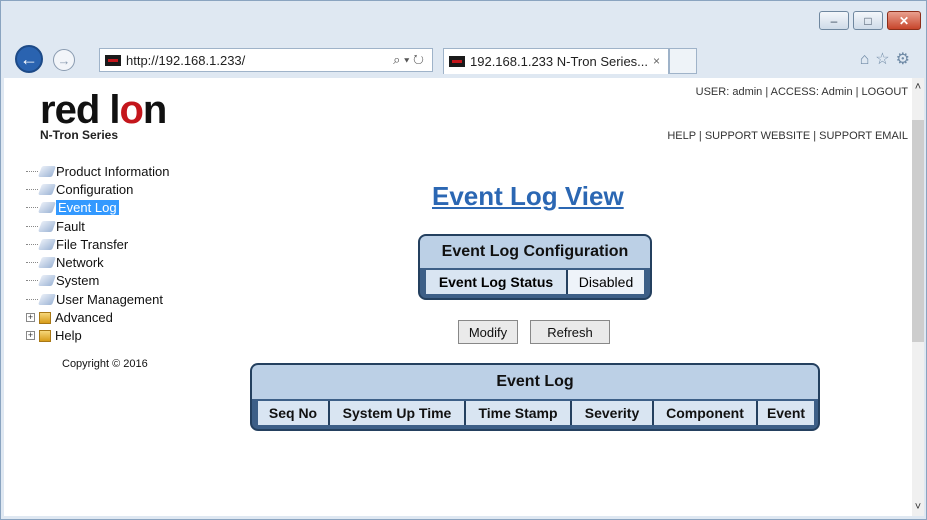 This screenshot has width=927, height=520. What do you see at coordinates (656, 61) in the screenshot?
I see `tab-close-icon: ×` at bounding box center [656, 61].